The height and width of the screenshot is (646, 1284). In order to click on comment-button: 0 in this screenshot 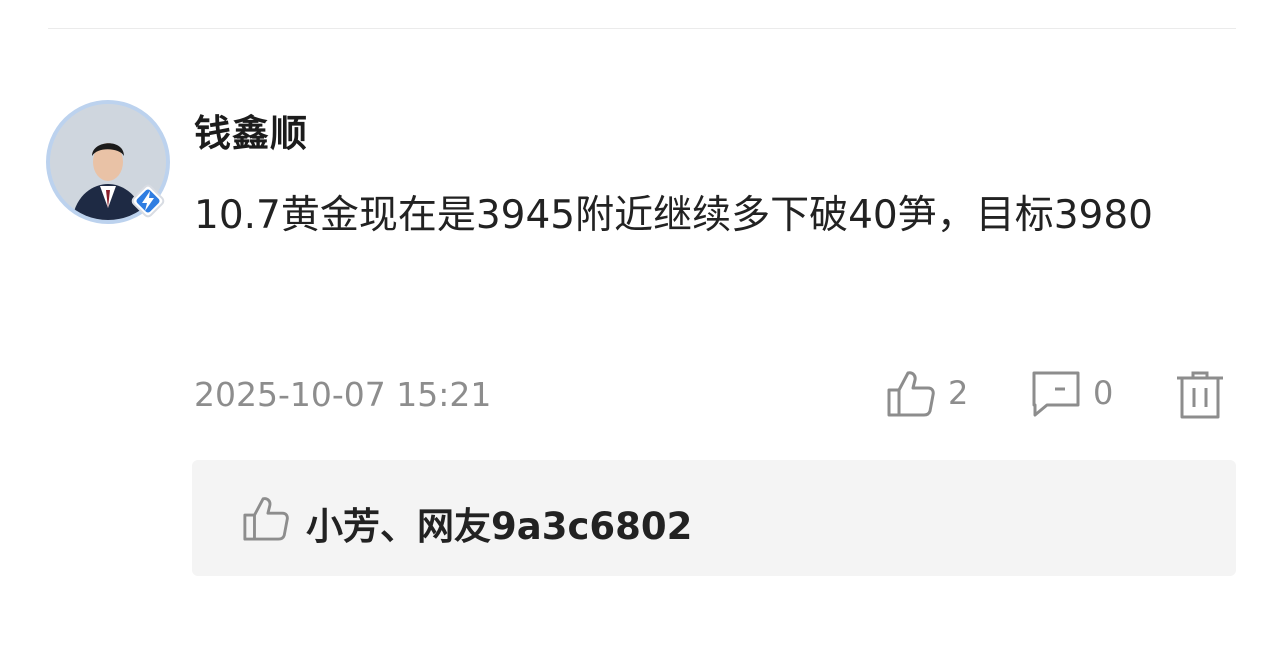, I will do `click(1072, 393)`.